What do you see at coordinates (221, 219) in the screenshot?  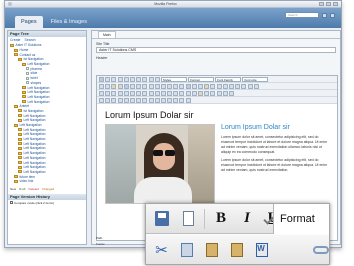 I see `bold-button: B` at bounding box center [221, 219].